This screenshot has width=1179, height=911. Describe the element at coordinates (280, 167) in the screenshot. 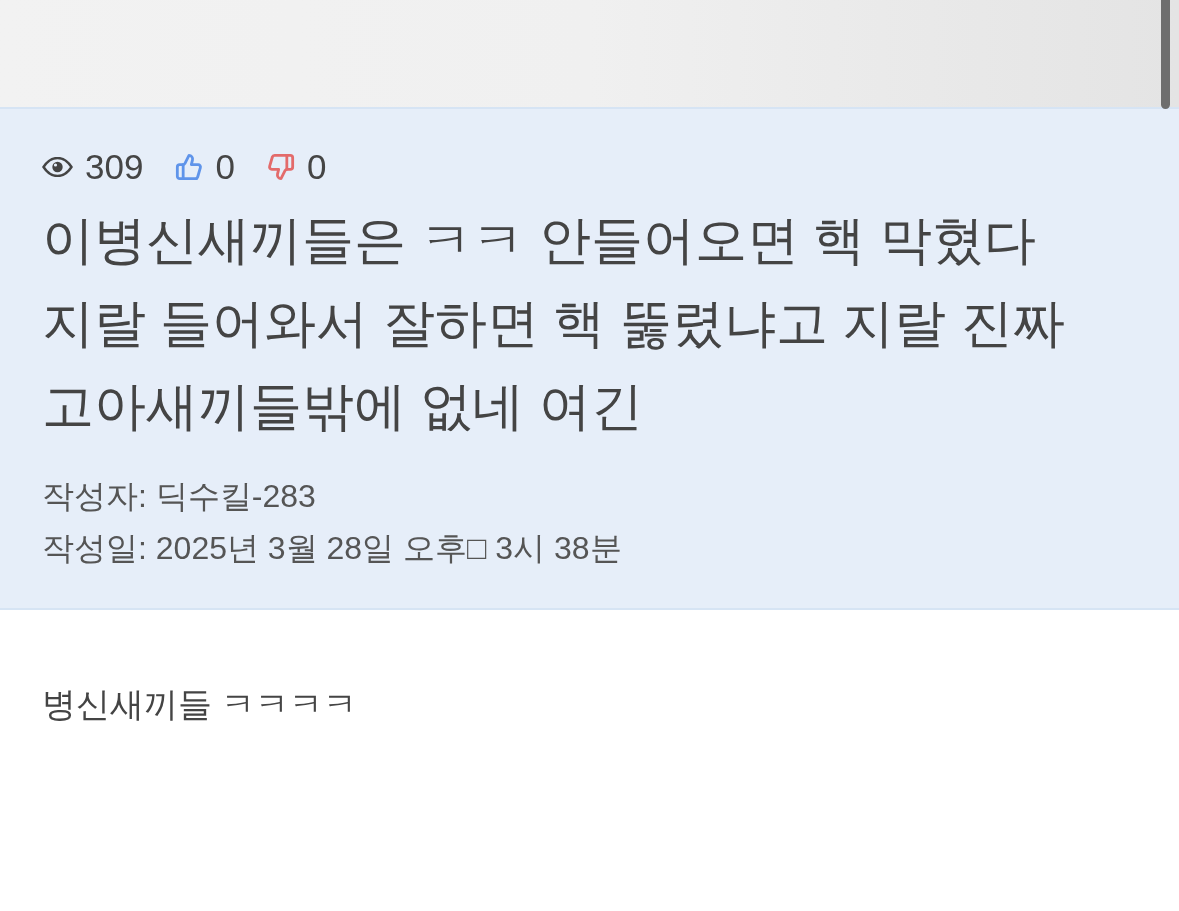

I see `thumbs-down-icon` at that location.